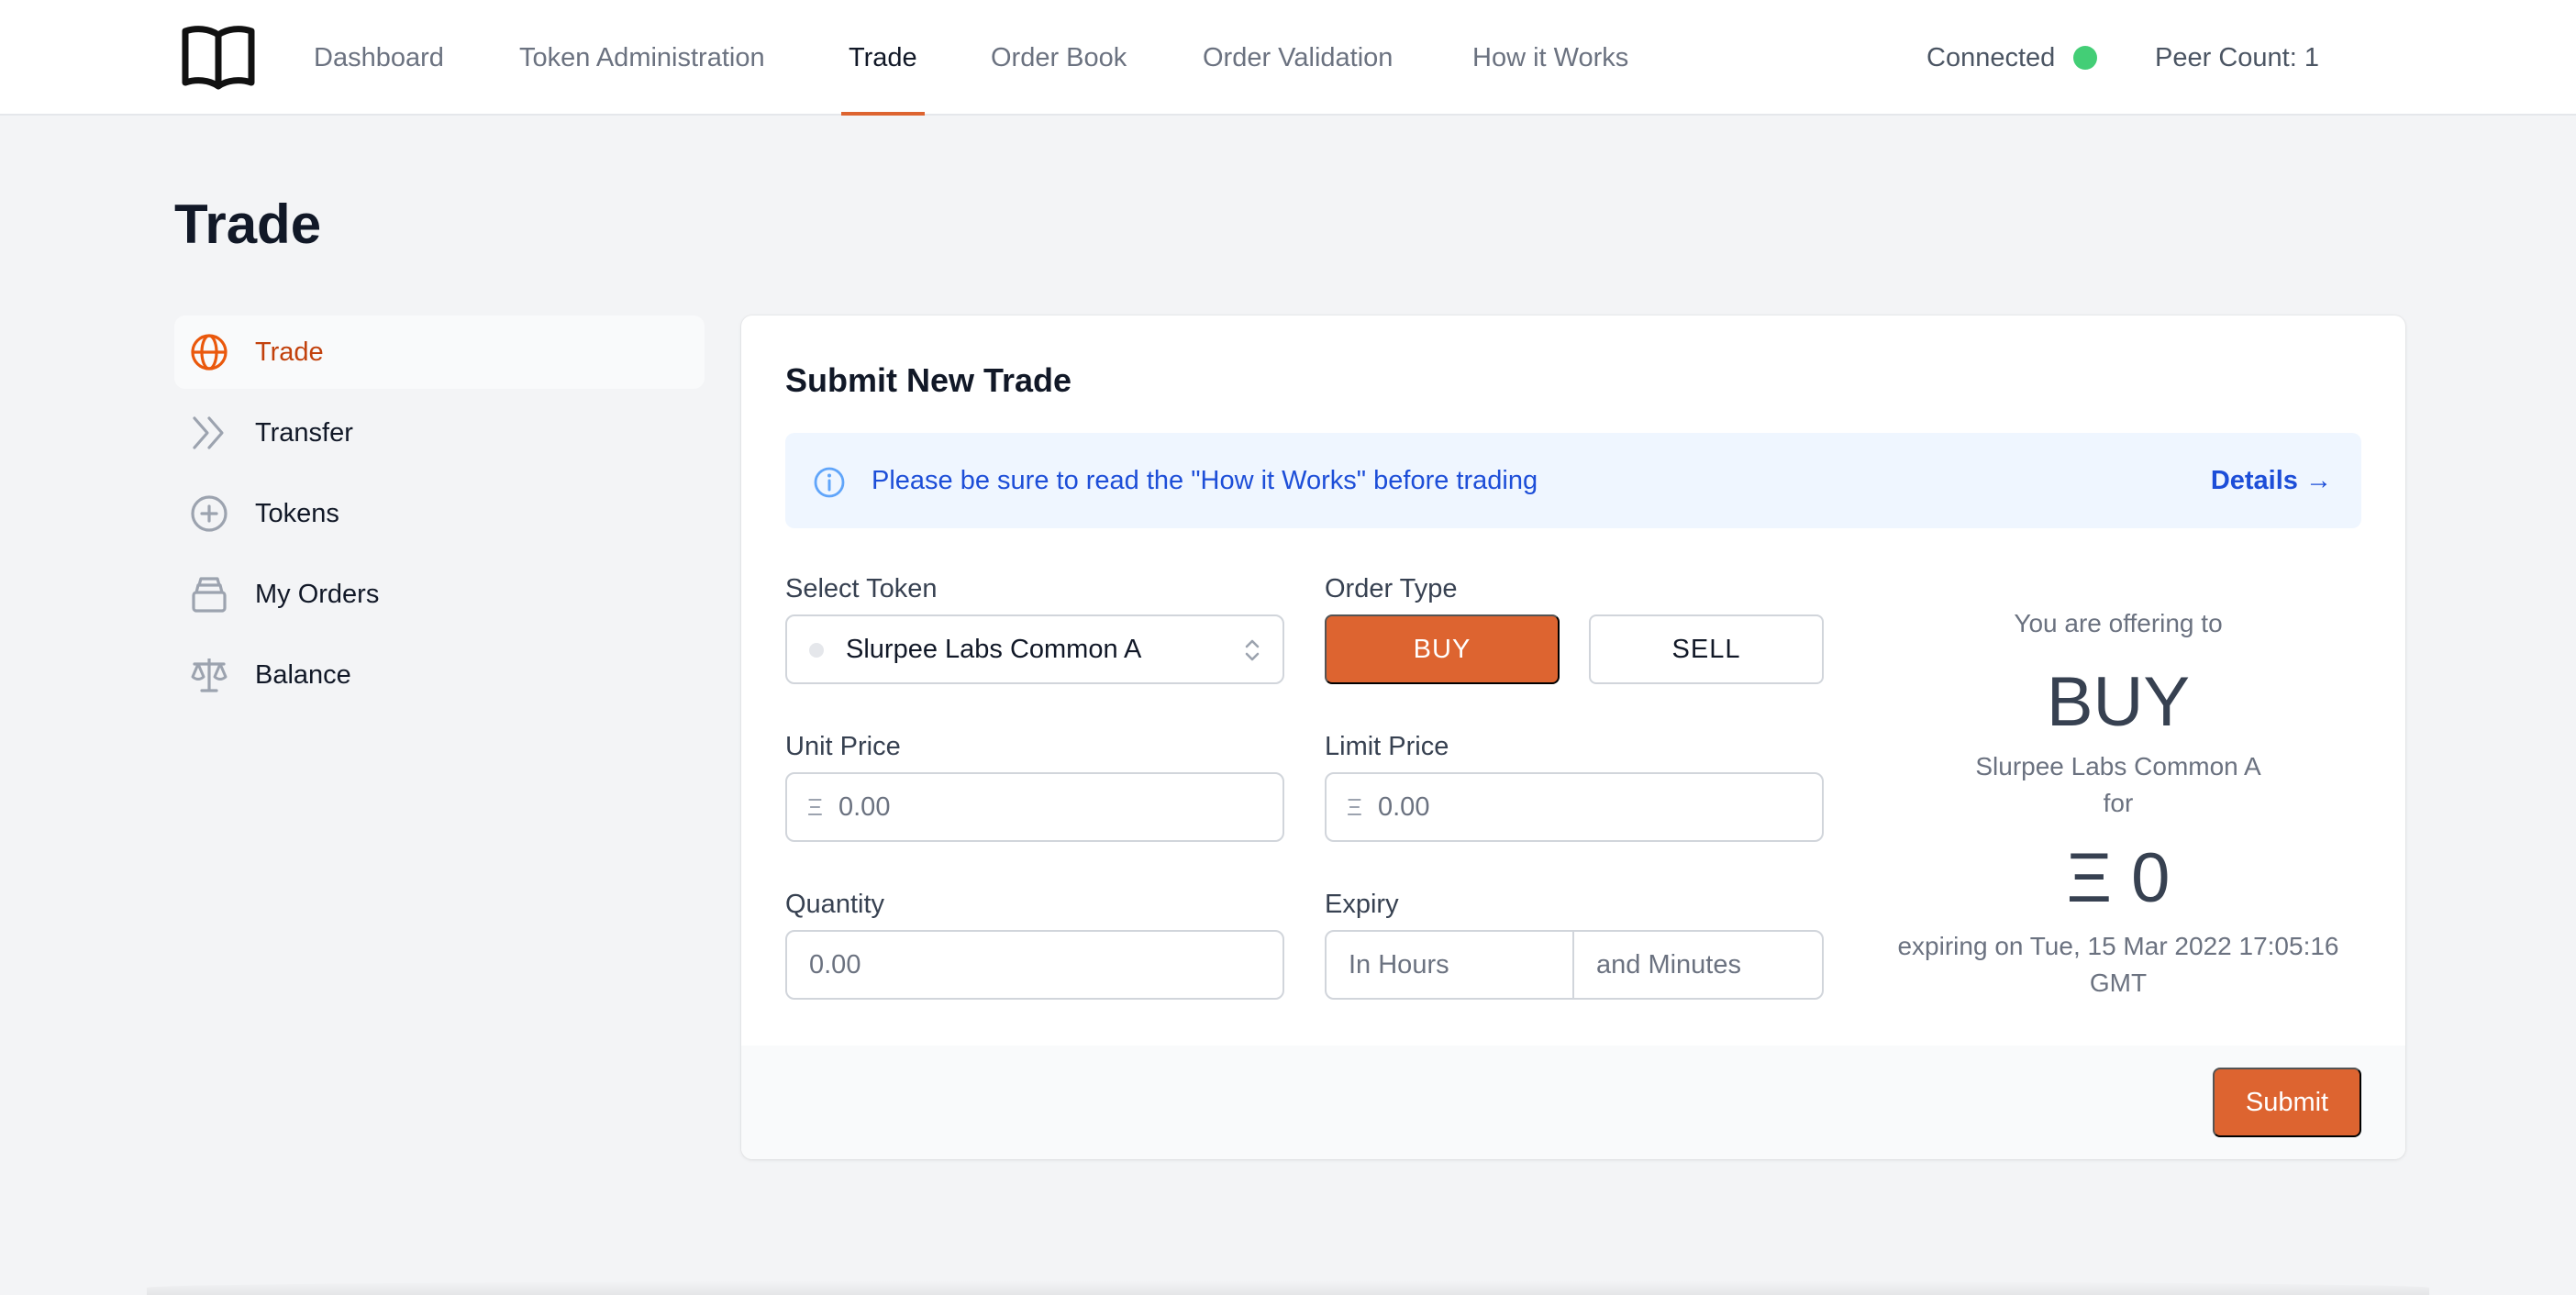 The width and height of the screenshot is (2576, 1295). I want to click on unit-price-placeholder: 0.00, so click(864, 806).